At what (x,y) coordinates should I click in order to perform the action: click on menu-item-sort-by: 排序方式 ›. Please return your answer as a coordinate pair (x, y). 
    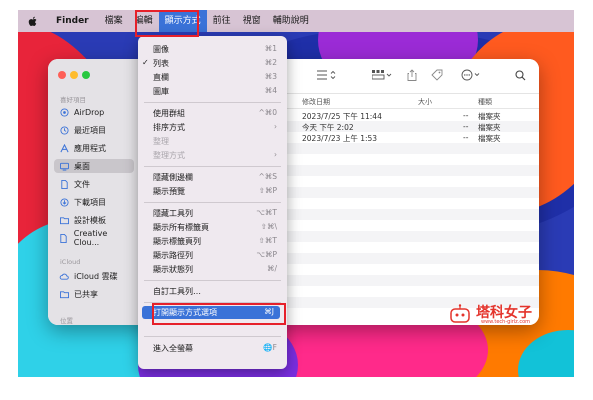
    Looking at the image, I should click on (212, 127).